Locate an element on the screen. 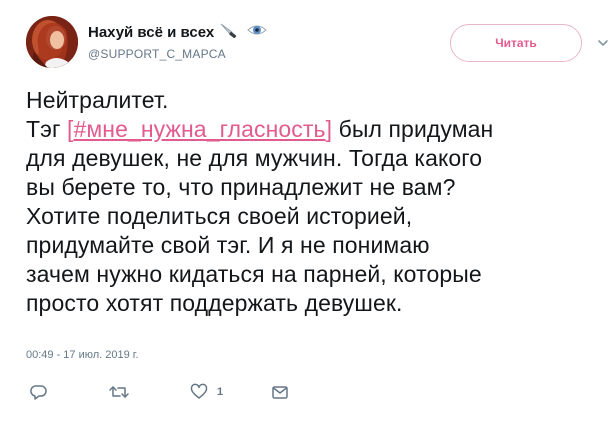 Image resolution: width=610 pixels, height=430 pixels. user-handle: @SUPPORT_C_MAPCA is located at coordinates (177, 54).